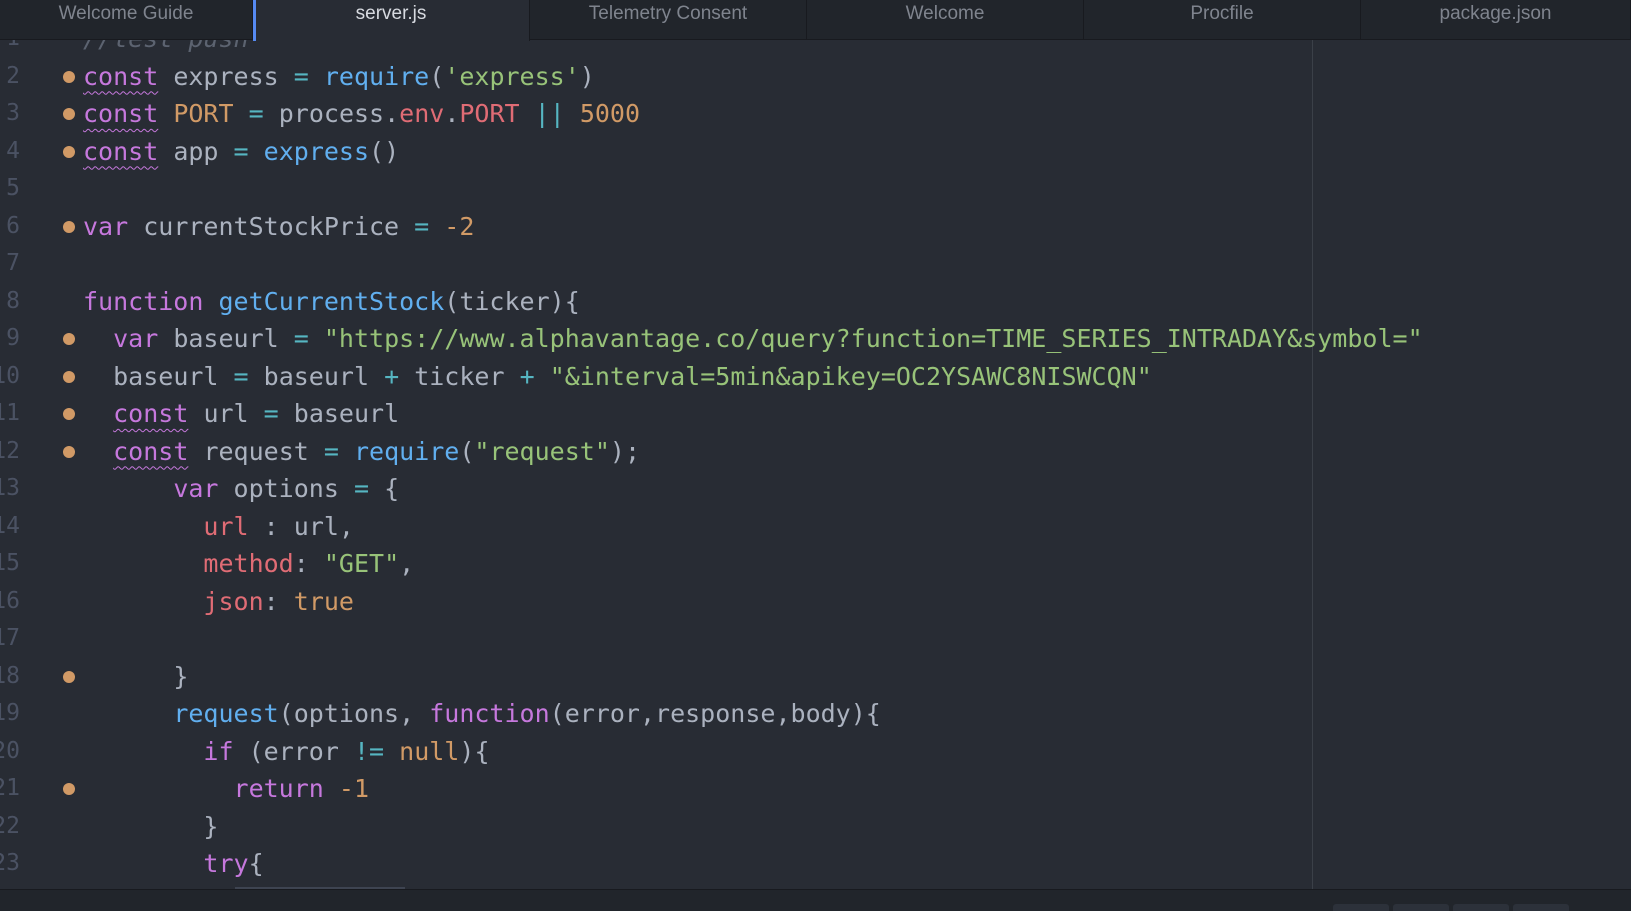 This screenshot has width=1631, height=911. What do you see at coordinates (391, 13) in the screenshot?
I see `tab-label: server.js` at bounding box center [391, 13].